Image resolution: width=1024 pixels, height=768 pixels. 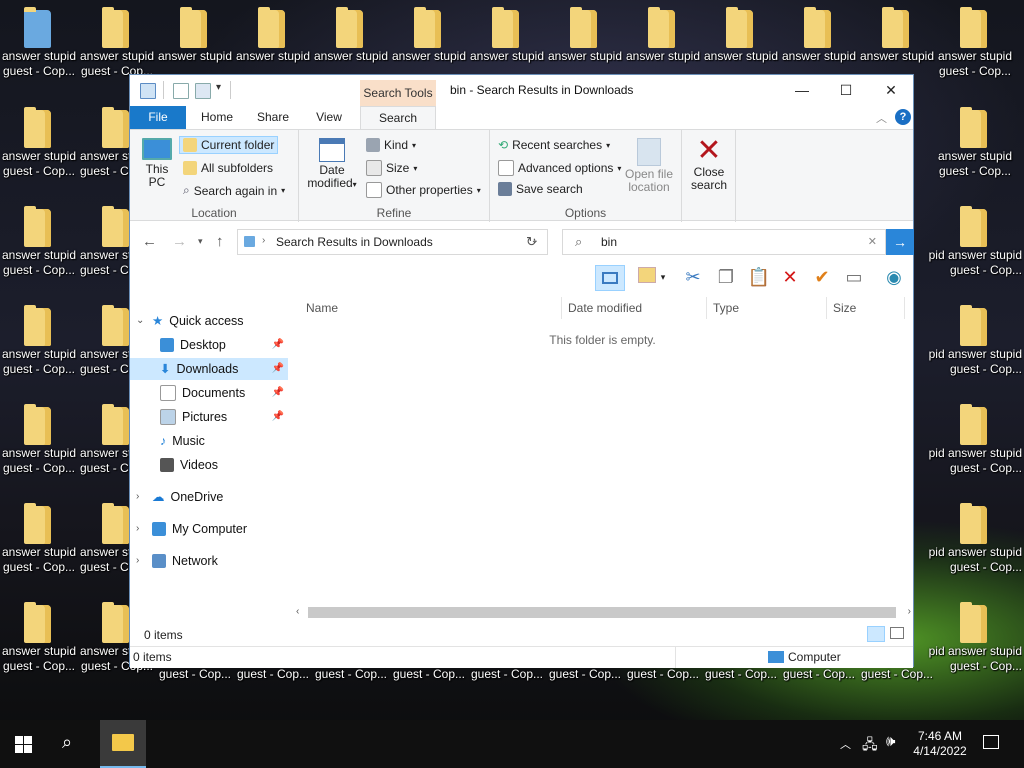 I want to click on column-name: Name, so click(x=431, y=308).